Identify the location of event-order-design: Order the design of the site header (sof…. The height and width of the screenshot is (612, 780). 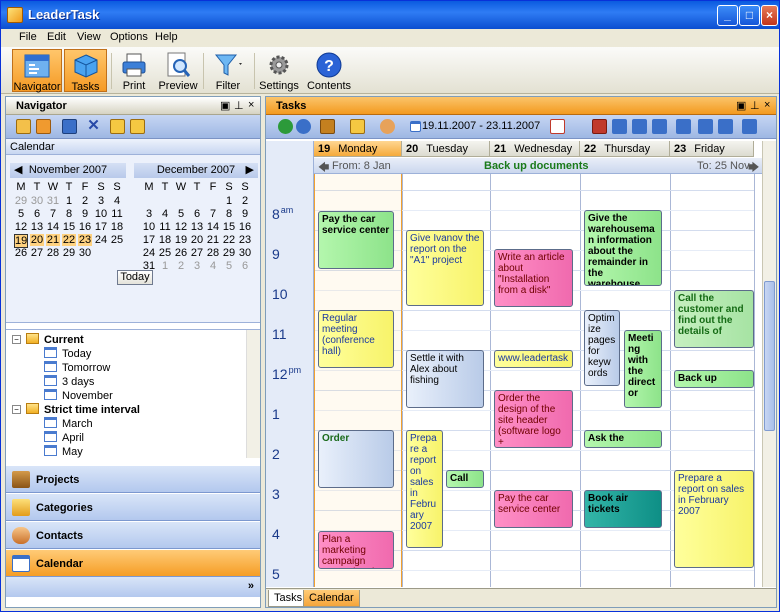
(533, 419).